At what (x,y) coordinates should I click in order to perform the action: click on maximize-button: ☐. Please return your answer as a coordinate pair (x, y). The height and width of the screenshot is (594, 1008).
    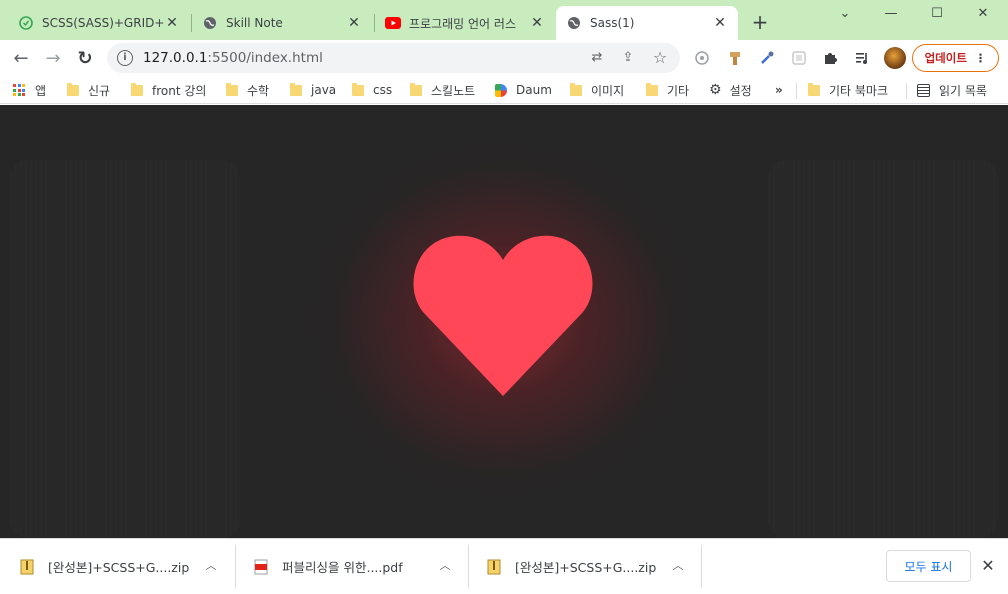
    Looking at the image, I should click on (937, 15).